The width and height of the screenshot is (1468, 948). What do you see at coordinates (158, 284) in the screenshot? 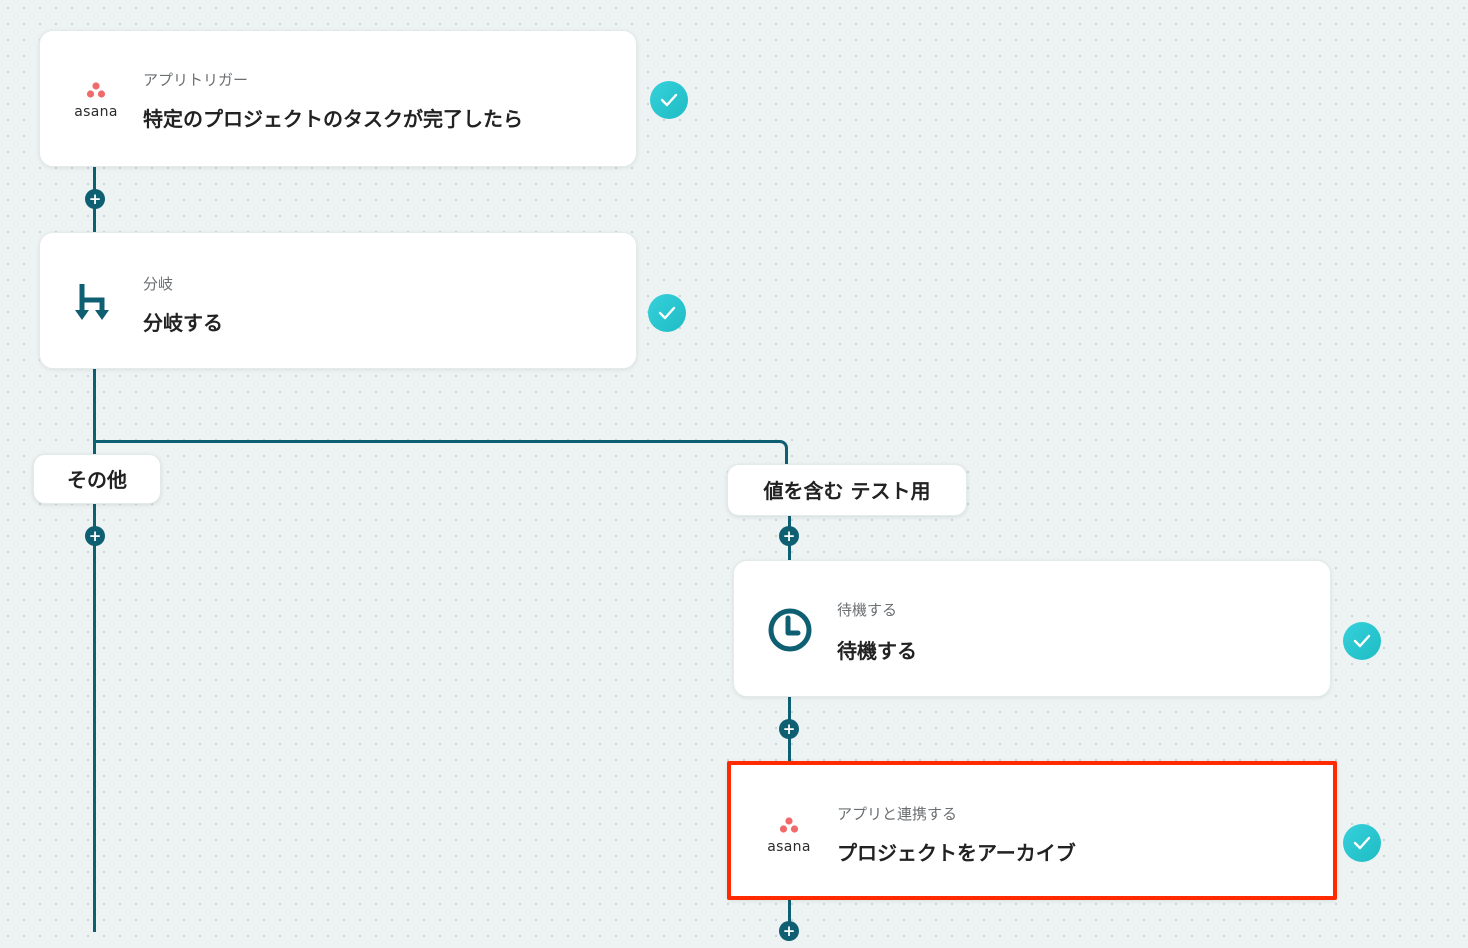
I see `step-type-label: 分岐` at bounding box center [158, 284].